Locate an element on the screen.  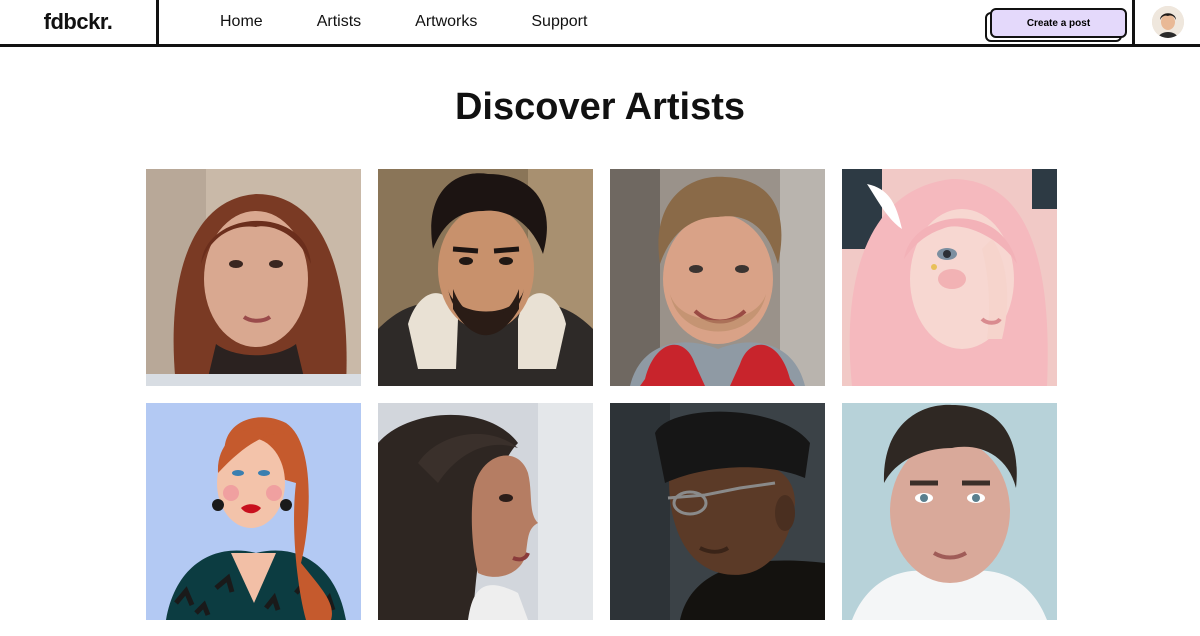
nav-support-link: Support is located at coordinates (559, 22).